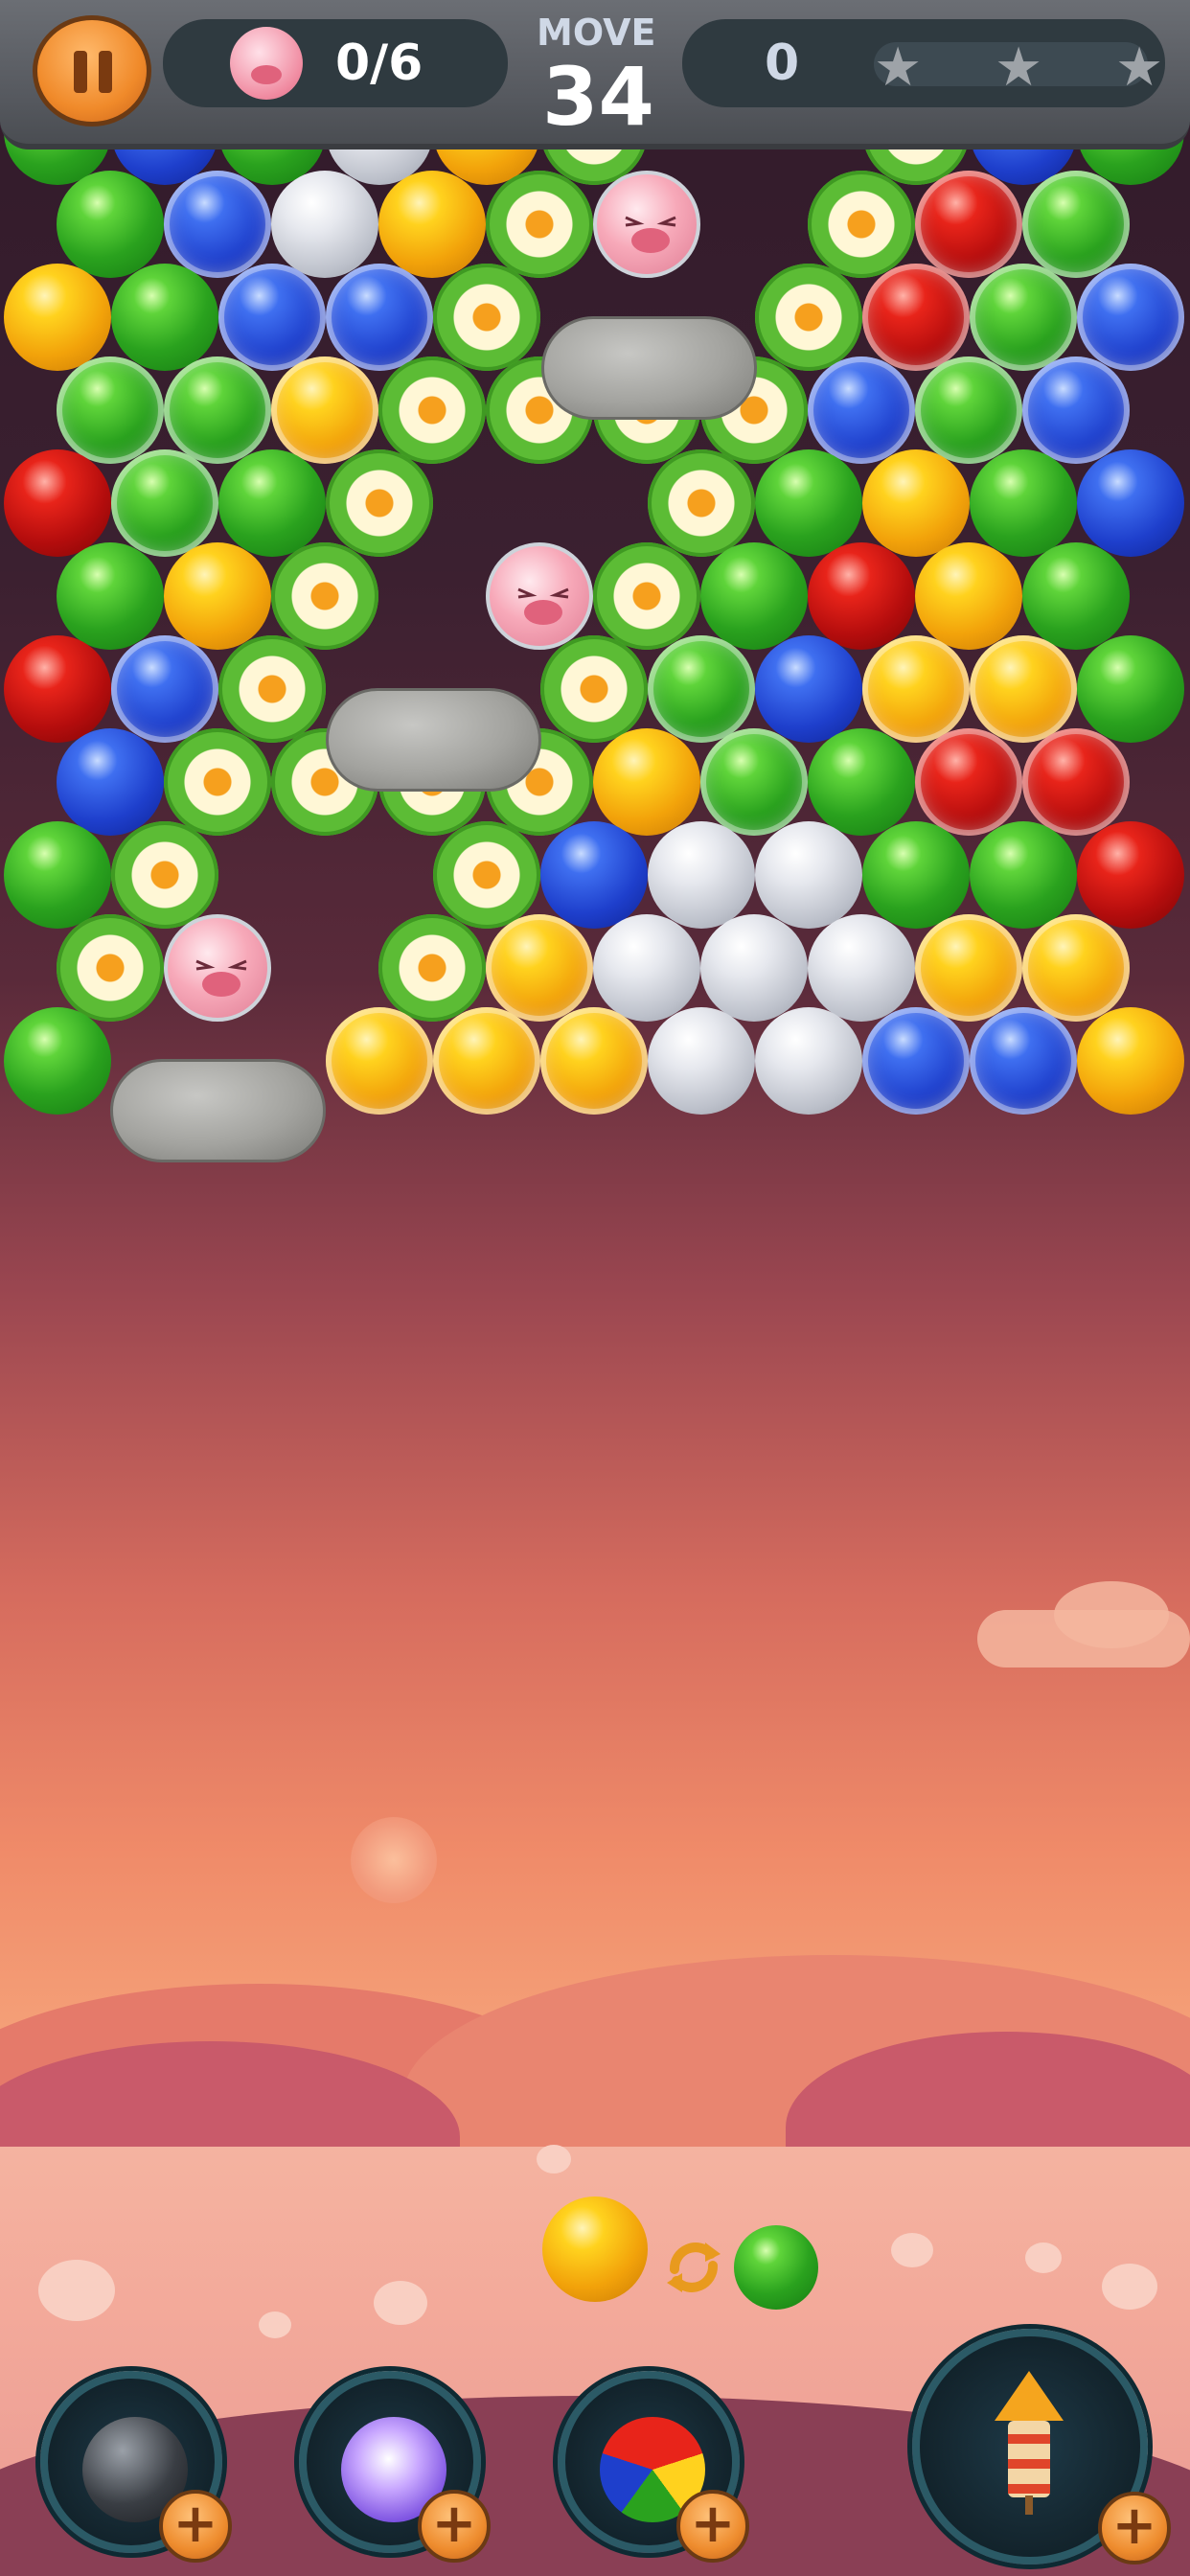 Image resolution: width=1190 pixels, height=2576 pixels. Describe the element at coordinates (596, 33) in the screenshot. I see `move-label: MOVE` at that location.